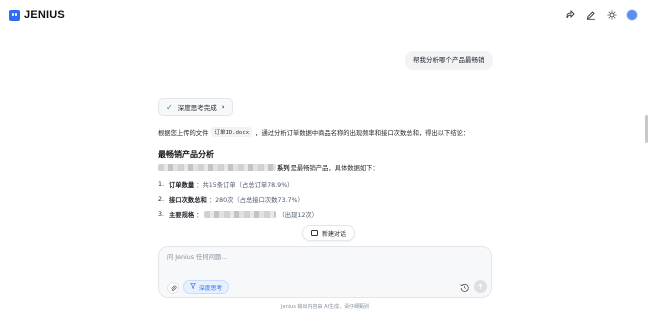  I want to click on edit-icon, so click(590, 14).